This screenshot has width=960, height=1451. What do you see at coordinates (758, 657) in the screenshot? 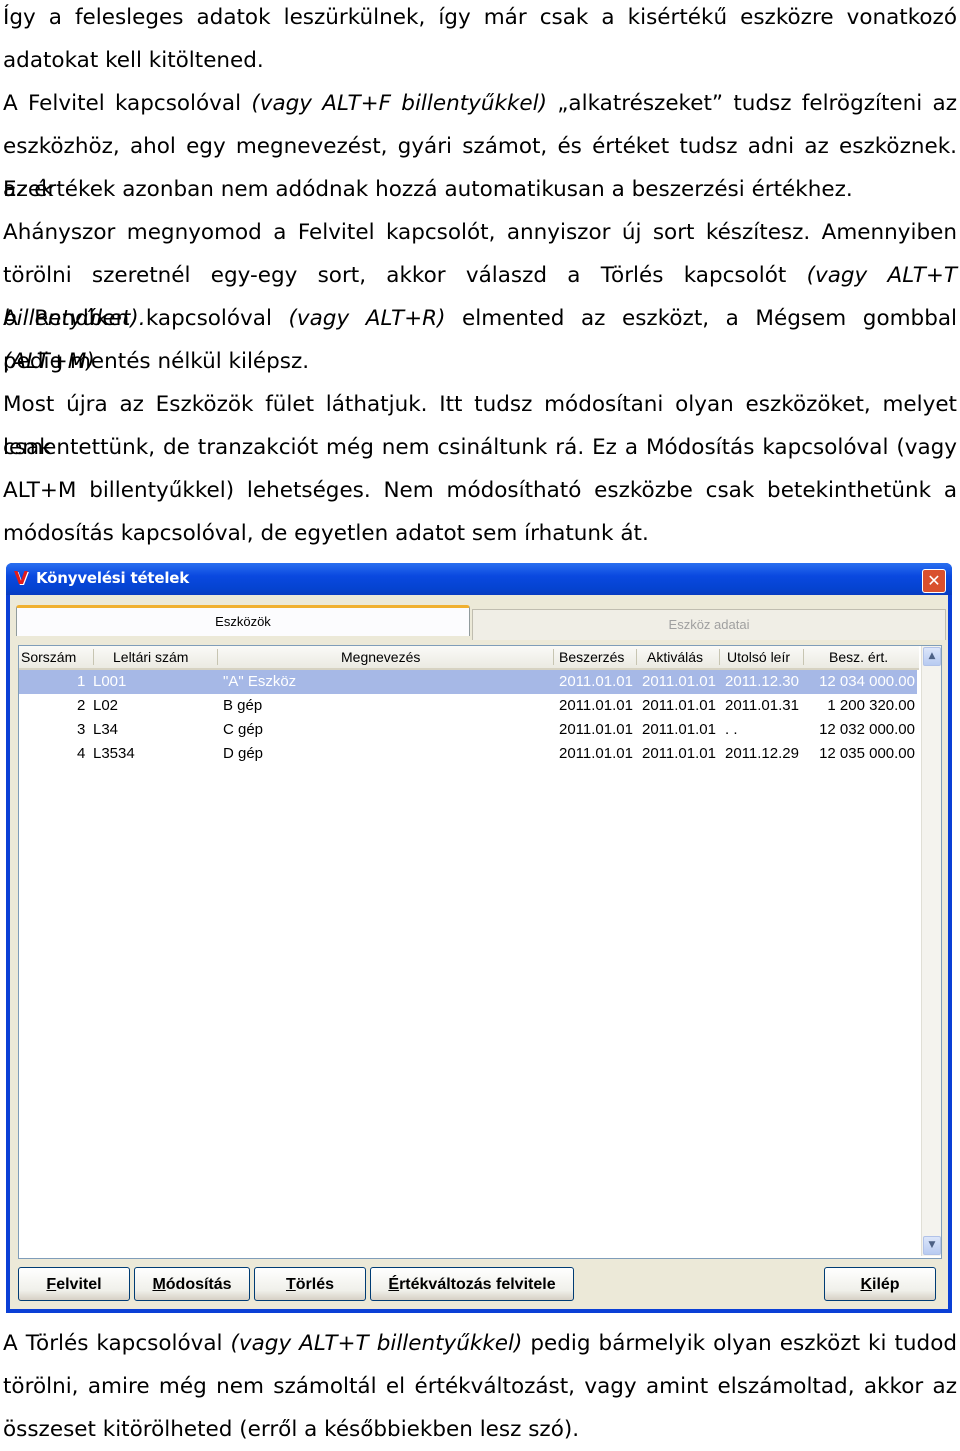
I see `column-header-utolso-leir: Utolsó leír` at bounding box center [758, 657].